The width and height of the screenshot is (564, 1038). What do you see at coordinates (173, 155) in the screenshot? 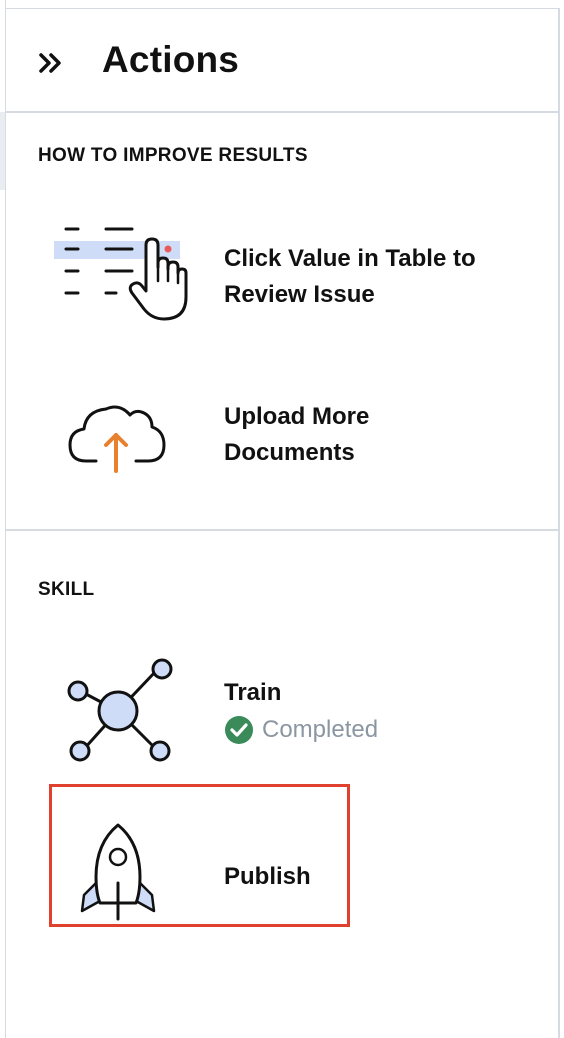
I see `section-label-improve-results: HOW TO IMPROVE RESULTS` at bounding box center [173, 155].